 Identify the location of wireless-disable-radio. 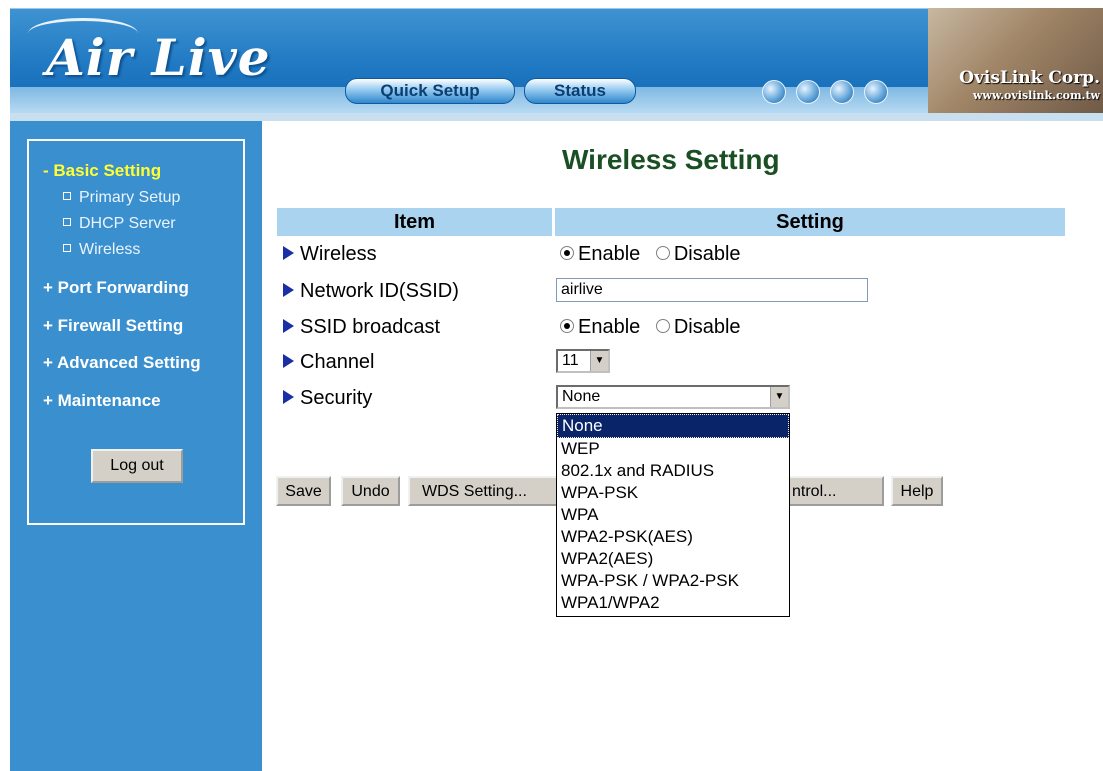
(662, 252).